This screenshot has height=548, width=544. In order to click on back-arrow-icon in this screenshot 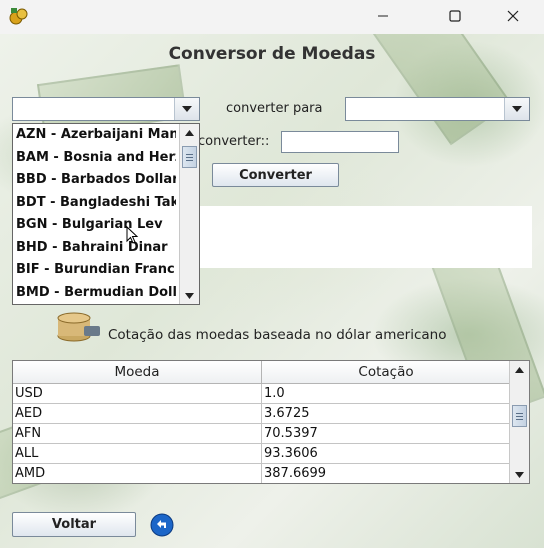, I will do `click(162, 525)`.